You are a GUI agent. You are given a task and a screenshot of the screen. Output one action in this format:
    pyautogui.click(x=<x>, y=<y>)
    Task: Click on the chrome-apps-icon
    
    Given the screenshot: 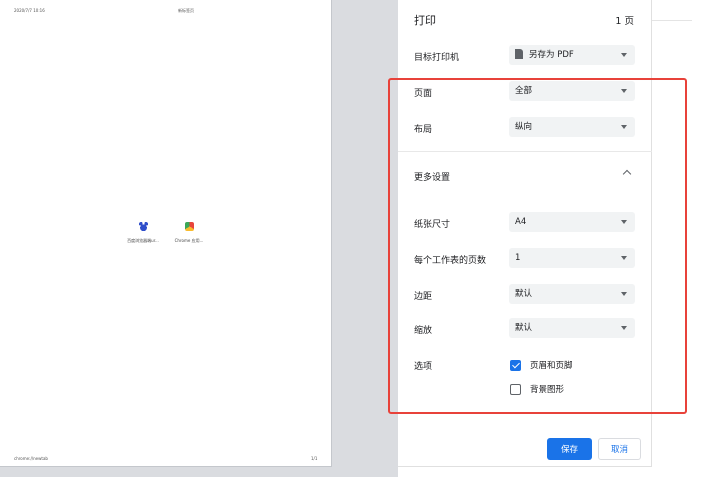 What is the action you would take?
    pyautogui.click(x=189, y=226)
    